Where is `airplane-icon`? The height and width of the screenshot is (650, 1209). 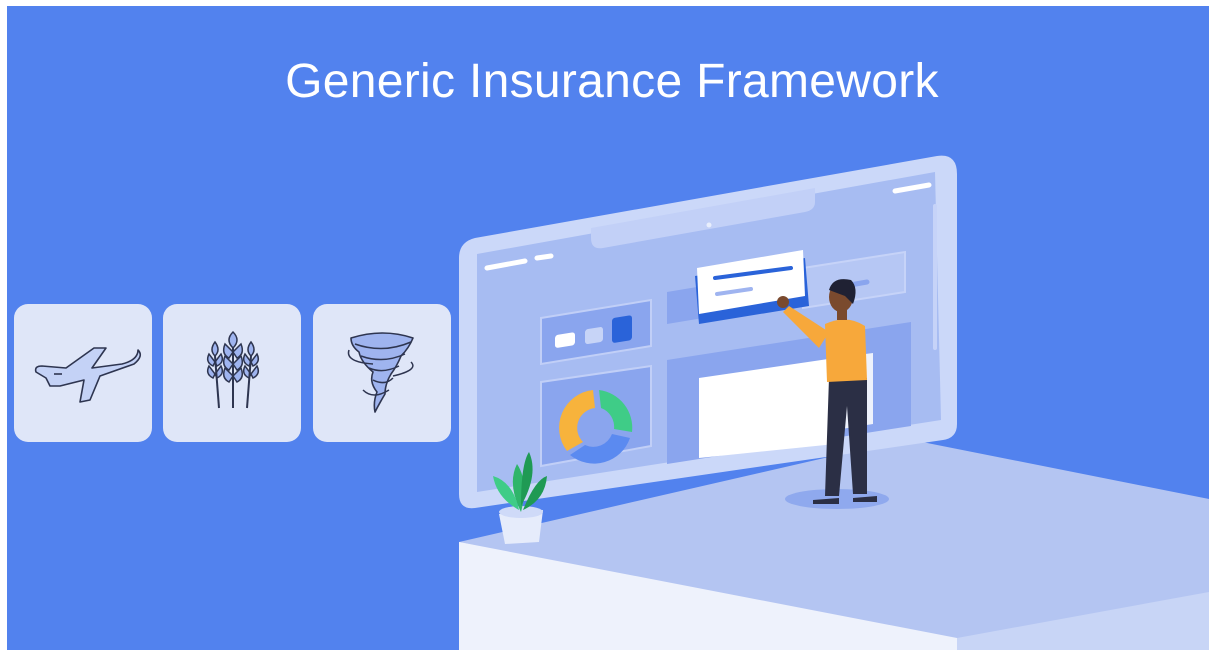
airplane-icon is located at coordinates (88, 375).